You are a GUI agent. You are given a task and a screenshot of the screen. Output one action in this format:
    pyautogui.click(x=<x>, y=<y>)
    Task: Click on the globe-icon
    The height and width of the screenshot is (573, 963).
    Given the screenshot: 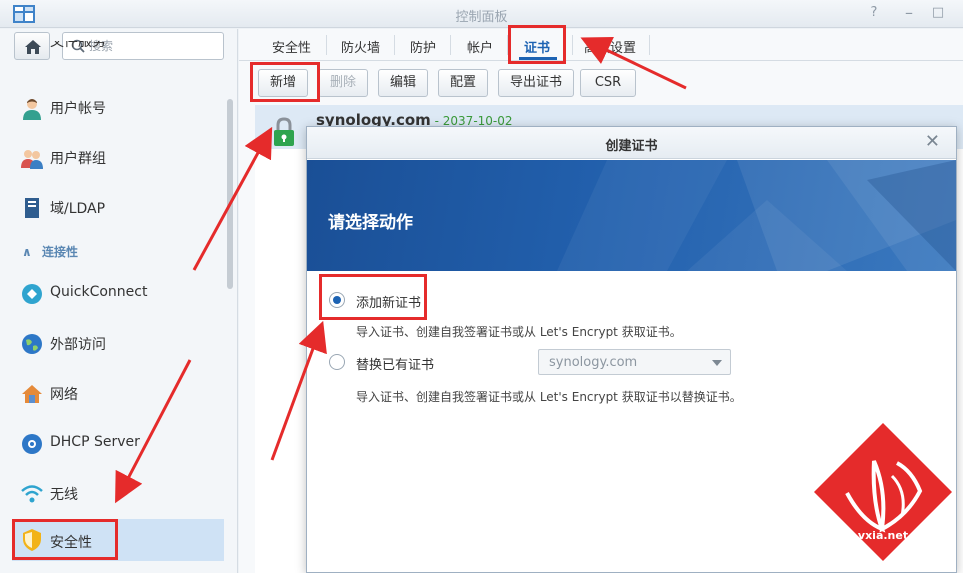 What is the action you would take?
    pyautogui.click(x=32, y=344)
    